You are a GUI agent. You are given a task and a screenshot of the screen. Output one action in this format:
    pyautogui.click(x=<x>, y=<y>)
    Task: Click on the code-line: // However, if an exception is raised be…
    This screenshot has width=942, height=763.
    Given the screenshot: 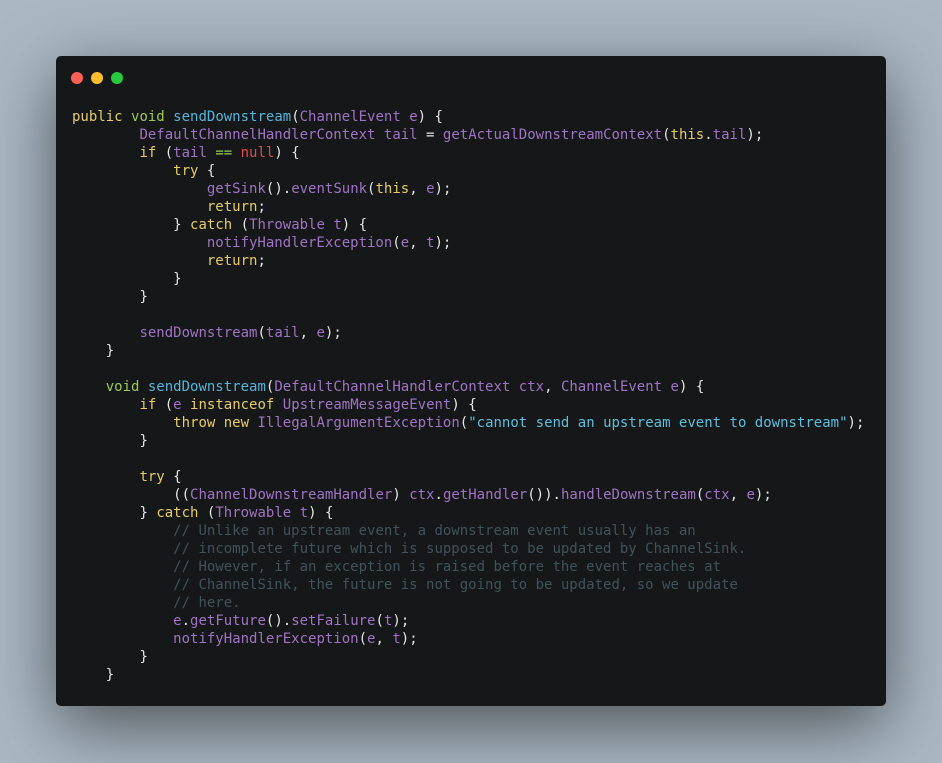 What is the action you would take?
    pyautogui.click(x=447, y=567)
    